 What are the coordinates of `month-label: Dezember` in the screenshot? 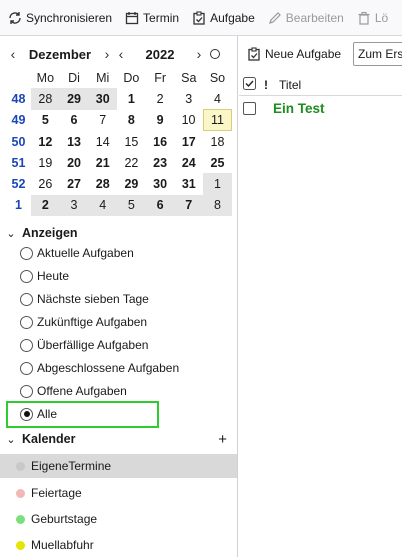 It's located at (60, 54).